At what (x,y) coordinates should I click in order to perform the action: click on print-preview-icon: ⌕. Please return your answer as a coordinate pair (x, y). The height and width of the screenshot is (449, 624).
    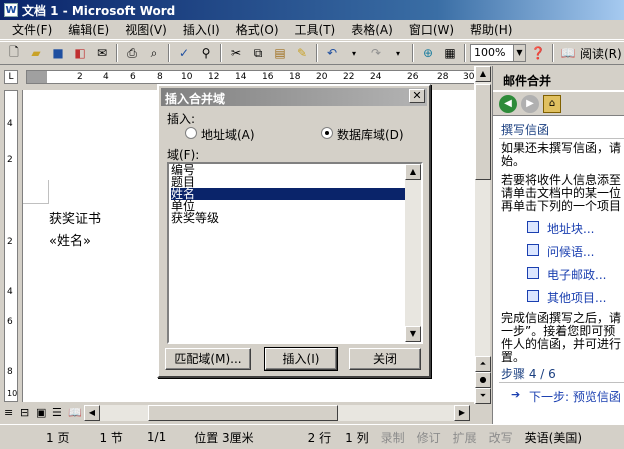
    Looking at the image, I should click on (154, 53).